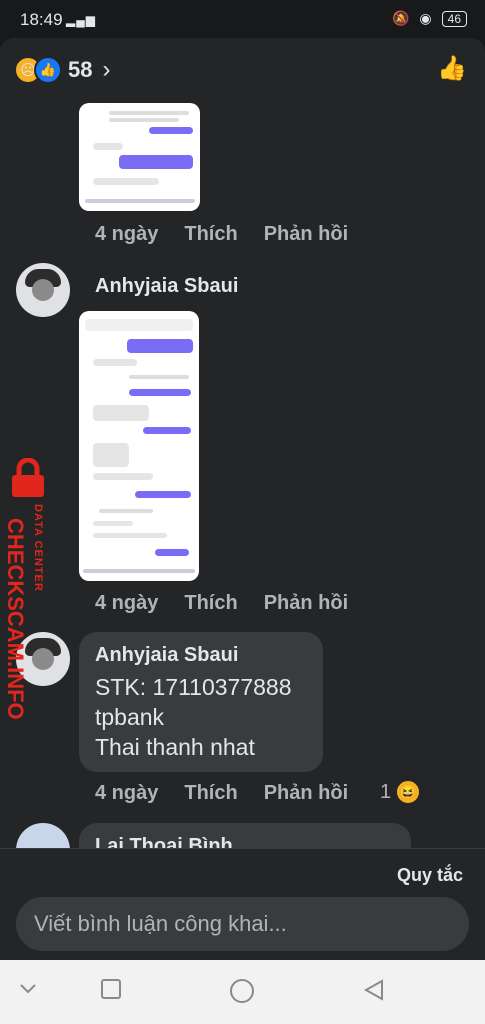  I want to click on recent-apps-icon, so click(111, 989).